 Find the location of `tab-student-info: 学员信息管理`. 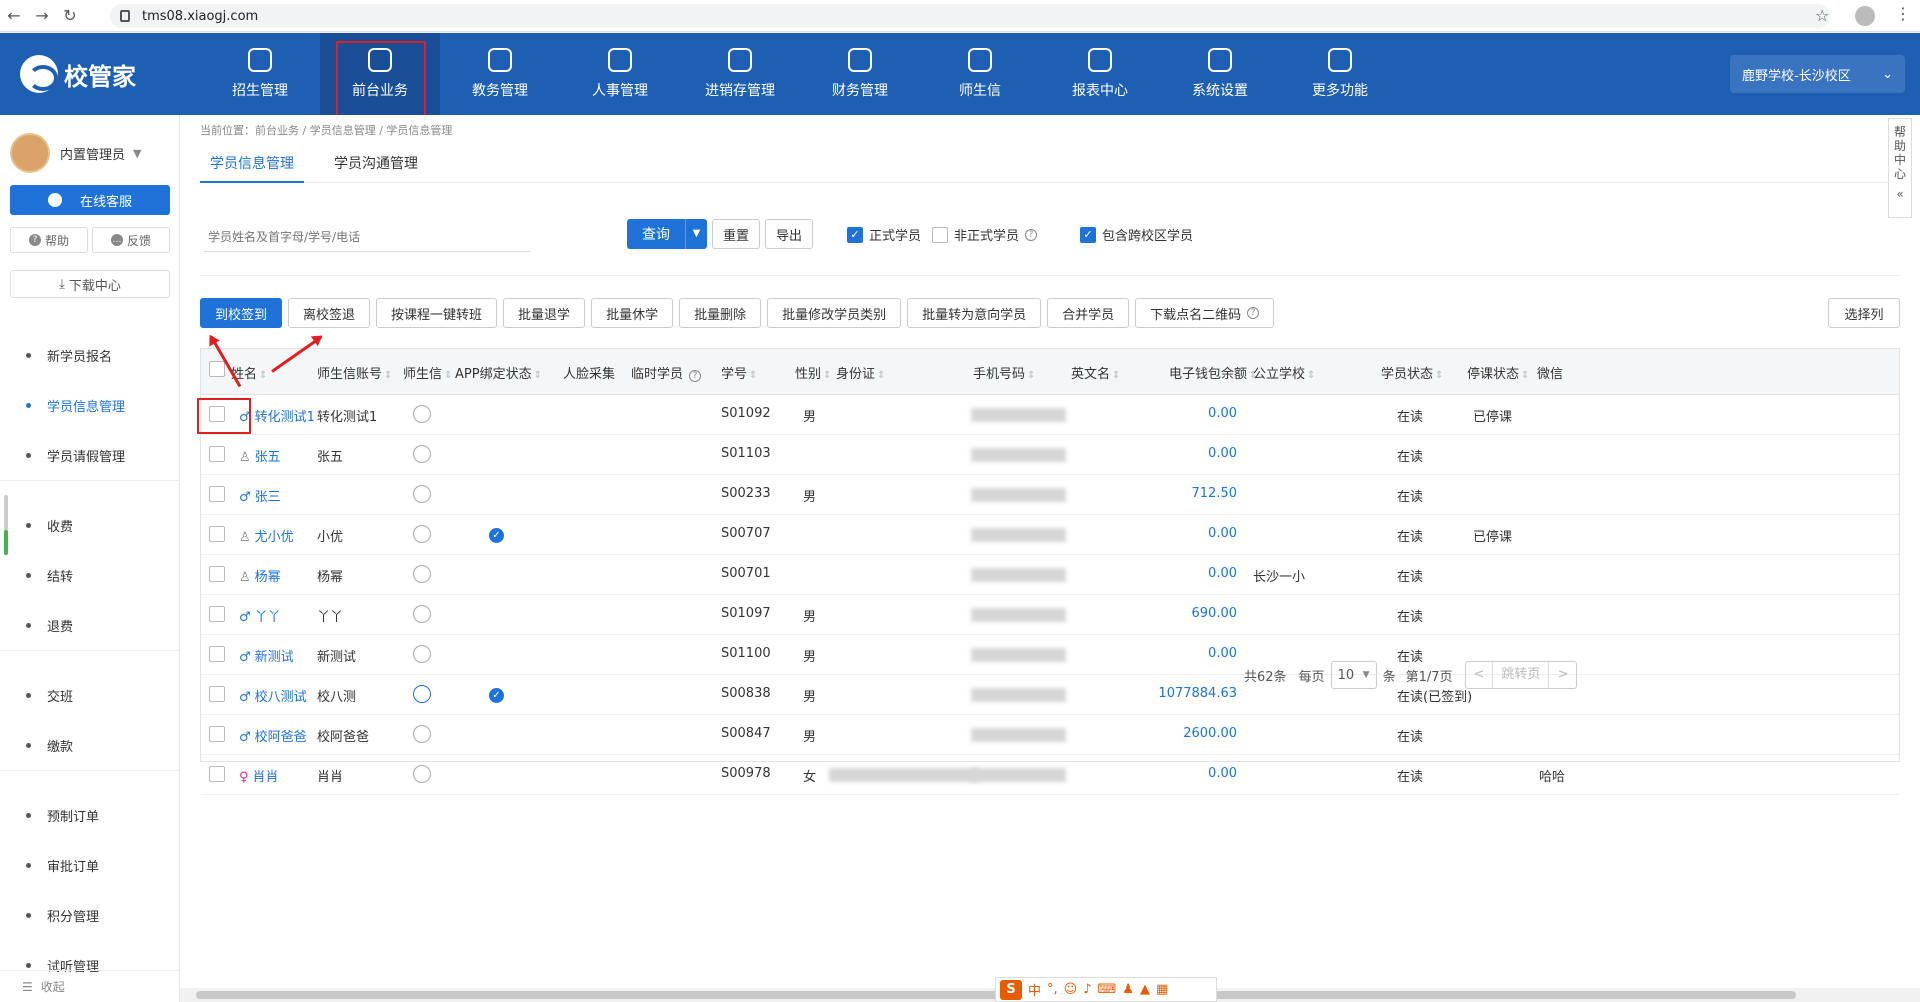

tab-student-info: 学员信息管理 is located at coordinates (252, 164).